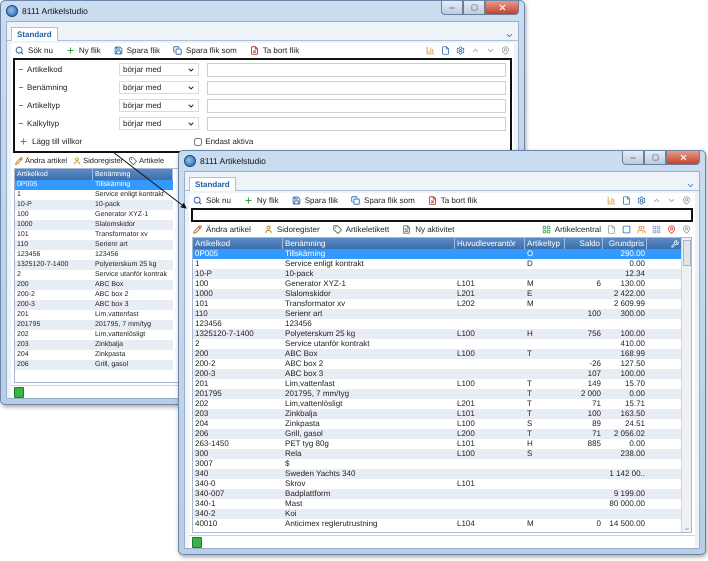 This screenshot has width=708, height=561. What do you see at coordinates (437, 454) in the screenshot?
I see `table-row: 300 Rela L100 S 238.00` at bounding box center [437, 454].